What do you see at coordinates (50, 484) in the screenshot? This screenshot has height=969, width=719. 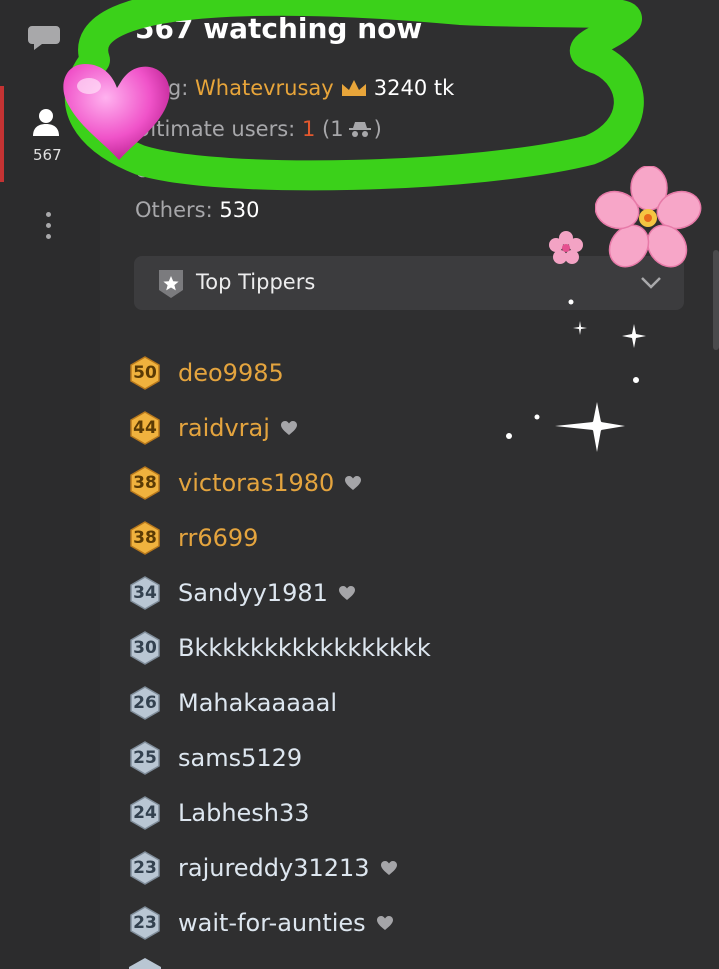 I see `side-rail: 567` at bounding box center [50, 484].